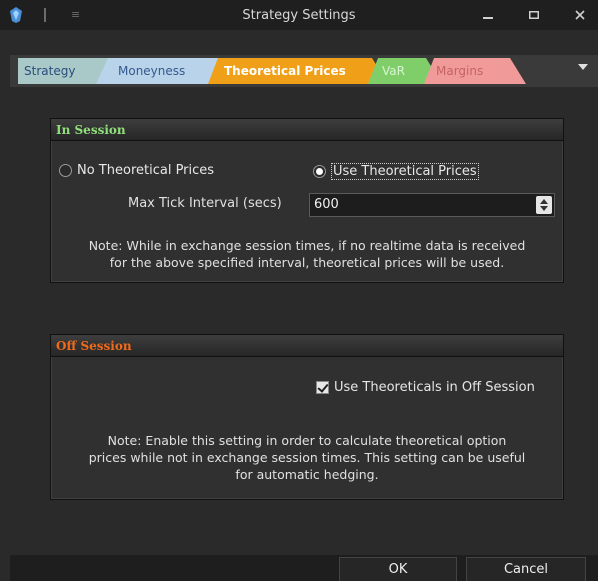 The width and height of the screenshot is (598, 581). I want to click on off-session-note-line: for automatic hedging., so click(307, 474).